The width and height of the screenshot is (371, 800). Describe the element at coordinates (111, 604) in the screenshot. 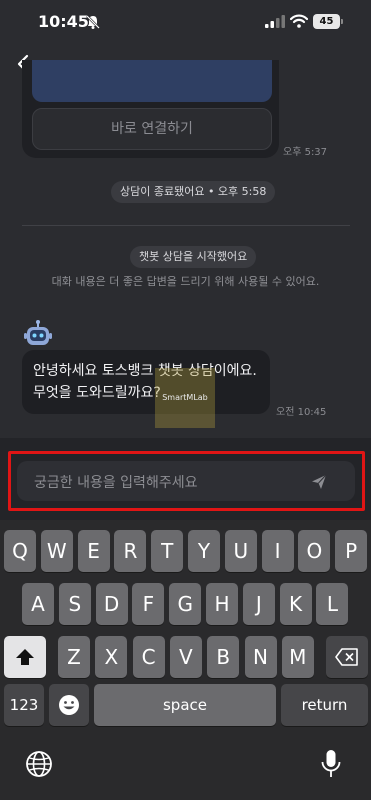

I see `key: D` at that location.